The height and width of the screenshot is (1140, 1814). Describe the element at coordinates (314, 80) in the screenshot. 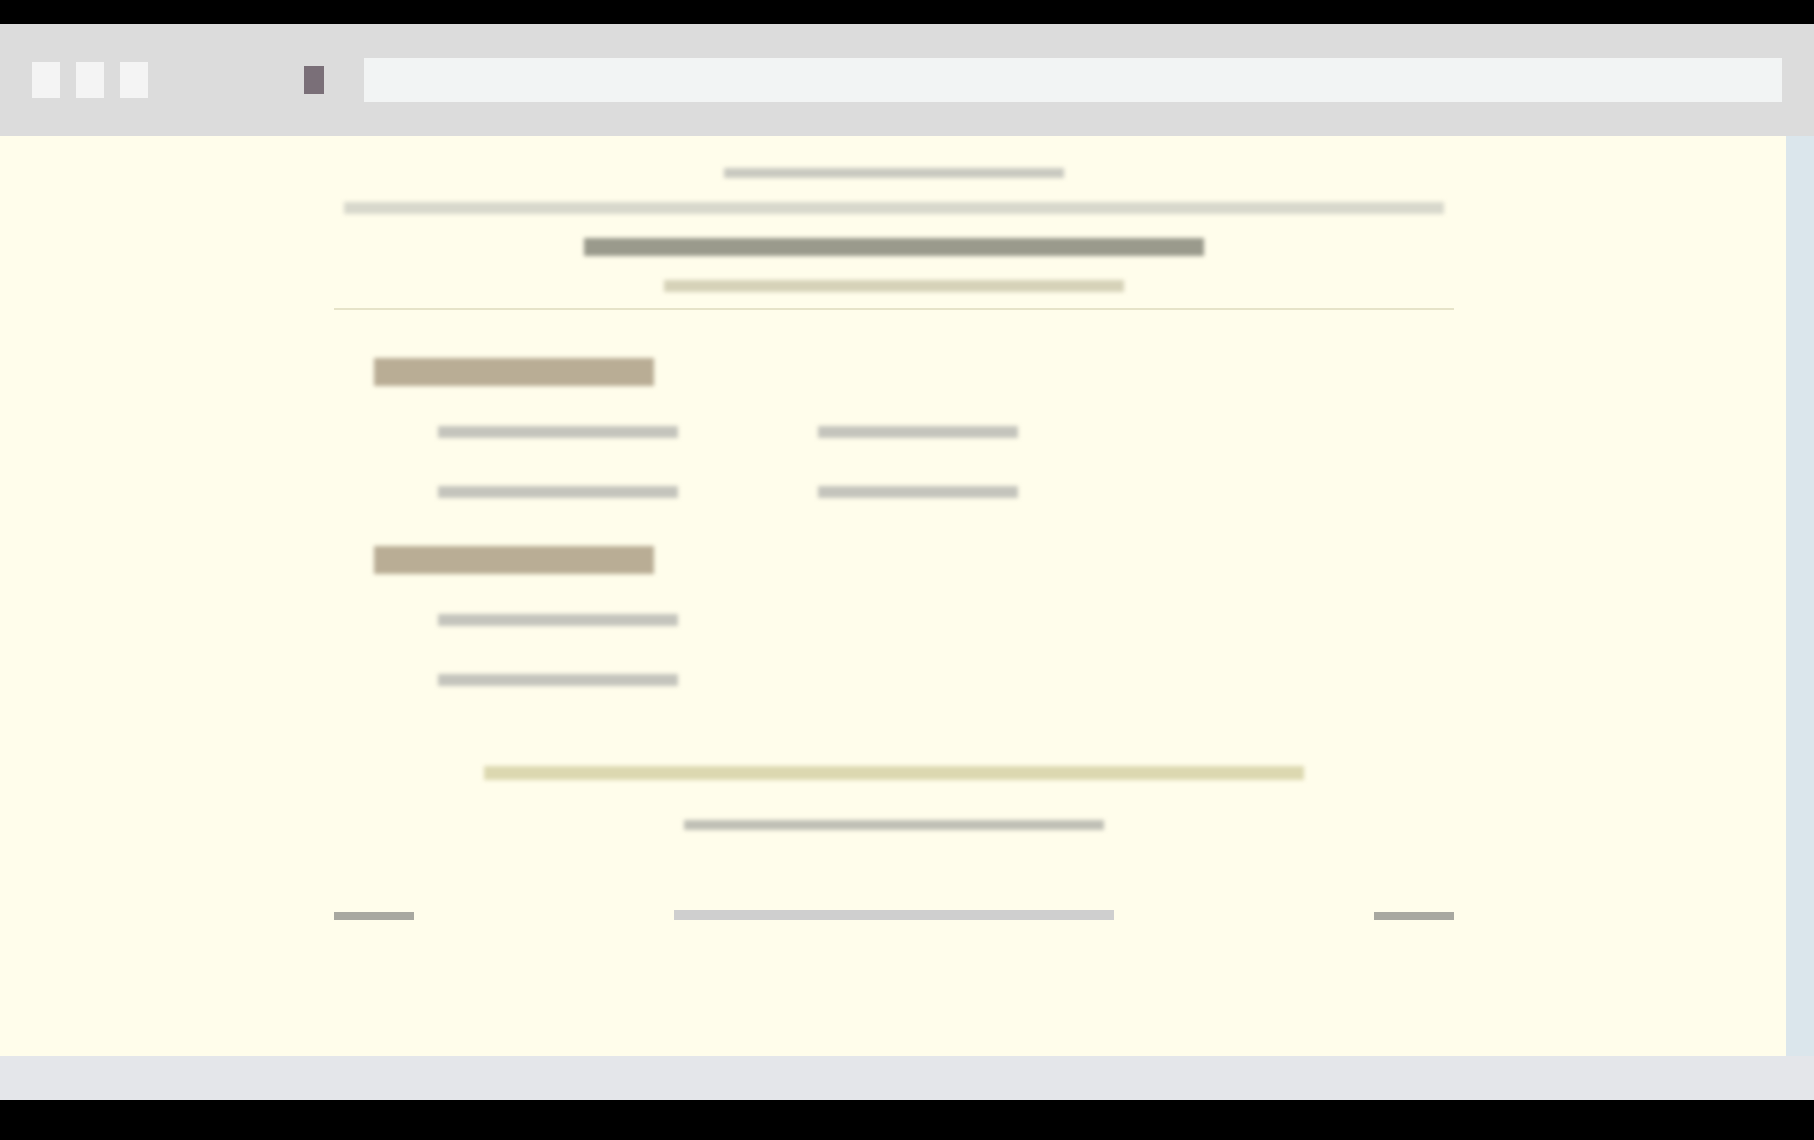

I see `toolbar-icon` at that location.